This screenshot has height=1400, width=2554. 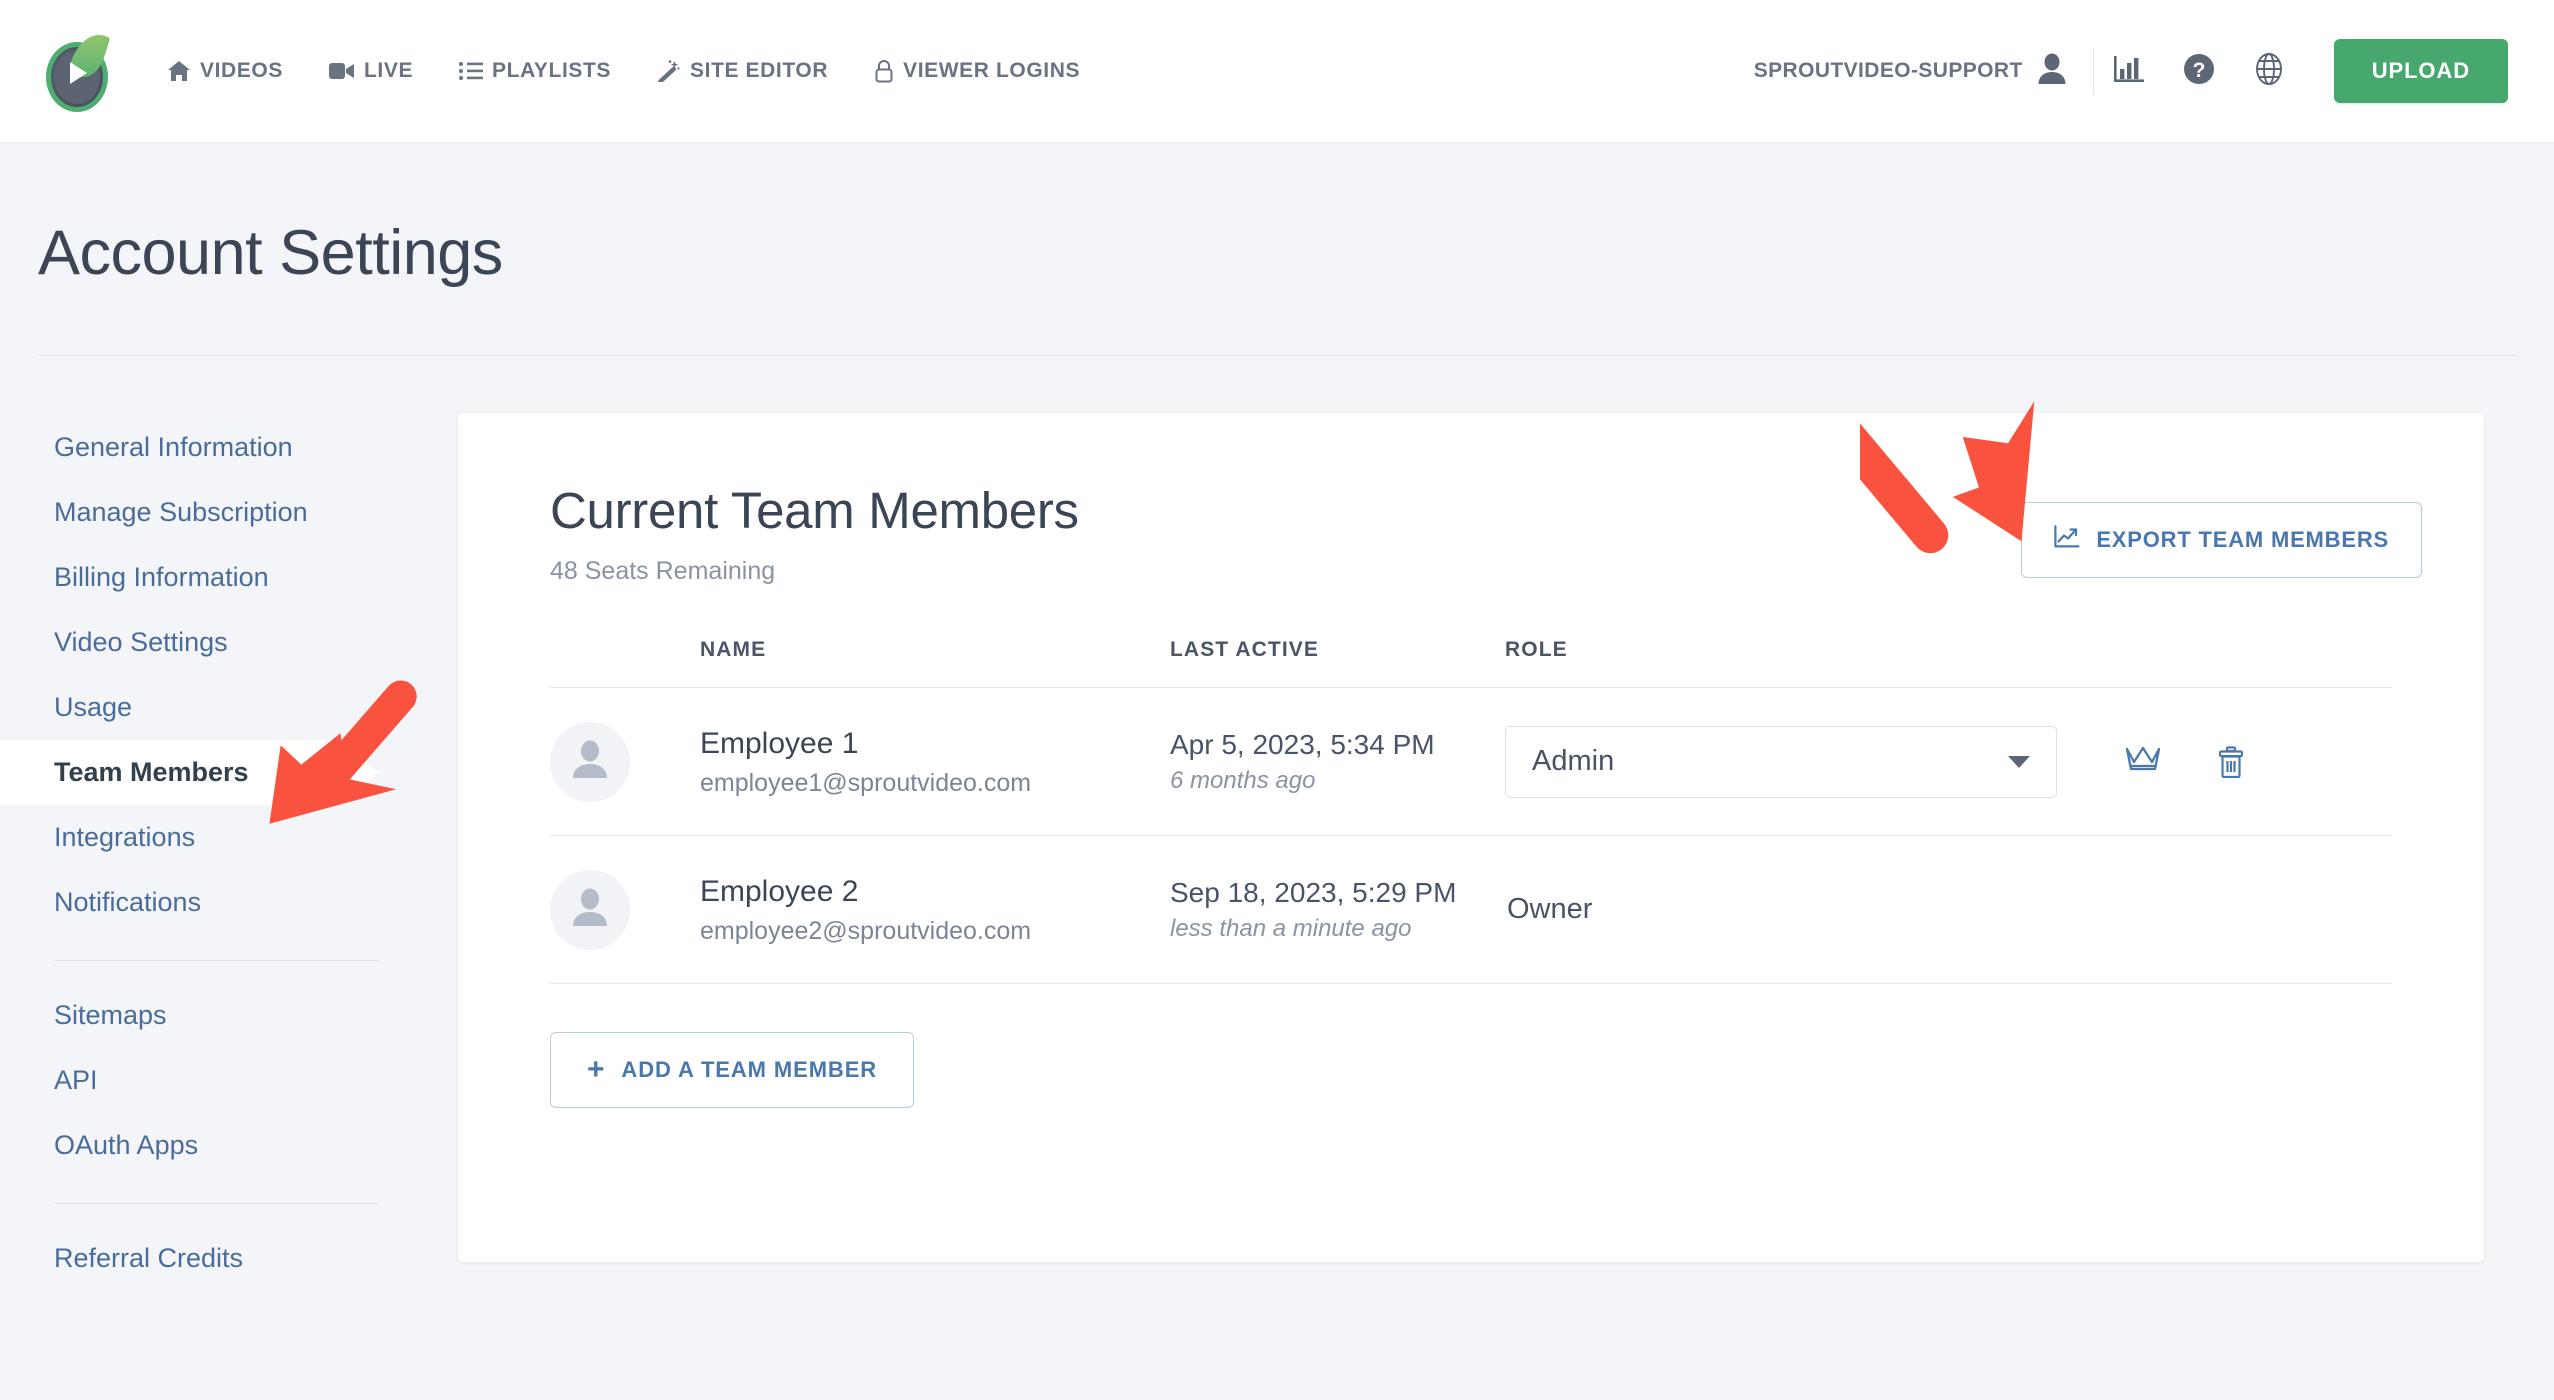 What do you see at coordinates (865, 762) in the screenshot?
I see `member-identity: Employee 1 employee1@sproutvideo.com` at bounding box center [865, 762].